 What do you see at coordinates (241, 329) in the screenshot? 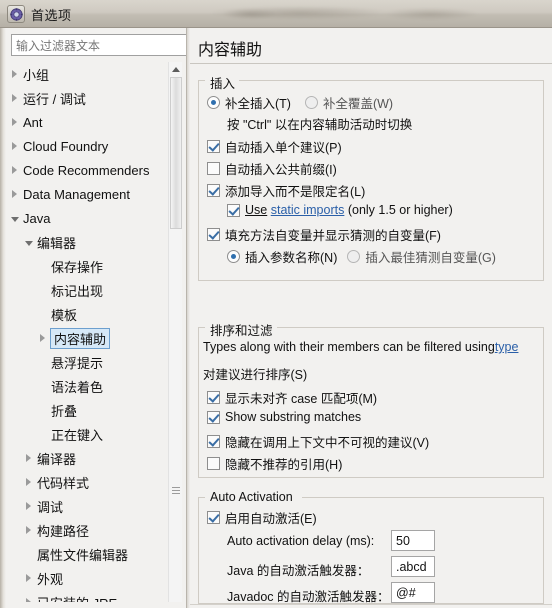
I see `sorting-group-title: 排序和过滤` at bounding box center [241, 329].